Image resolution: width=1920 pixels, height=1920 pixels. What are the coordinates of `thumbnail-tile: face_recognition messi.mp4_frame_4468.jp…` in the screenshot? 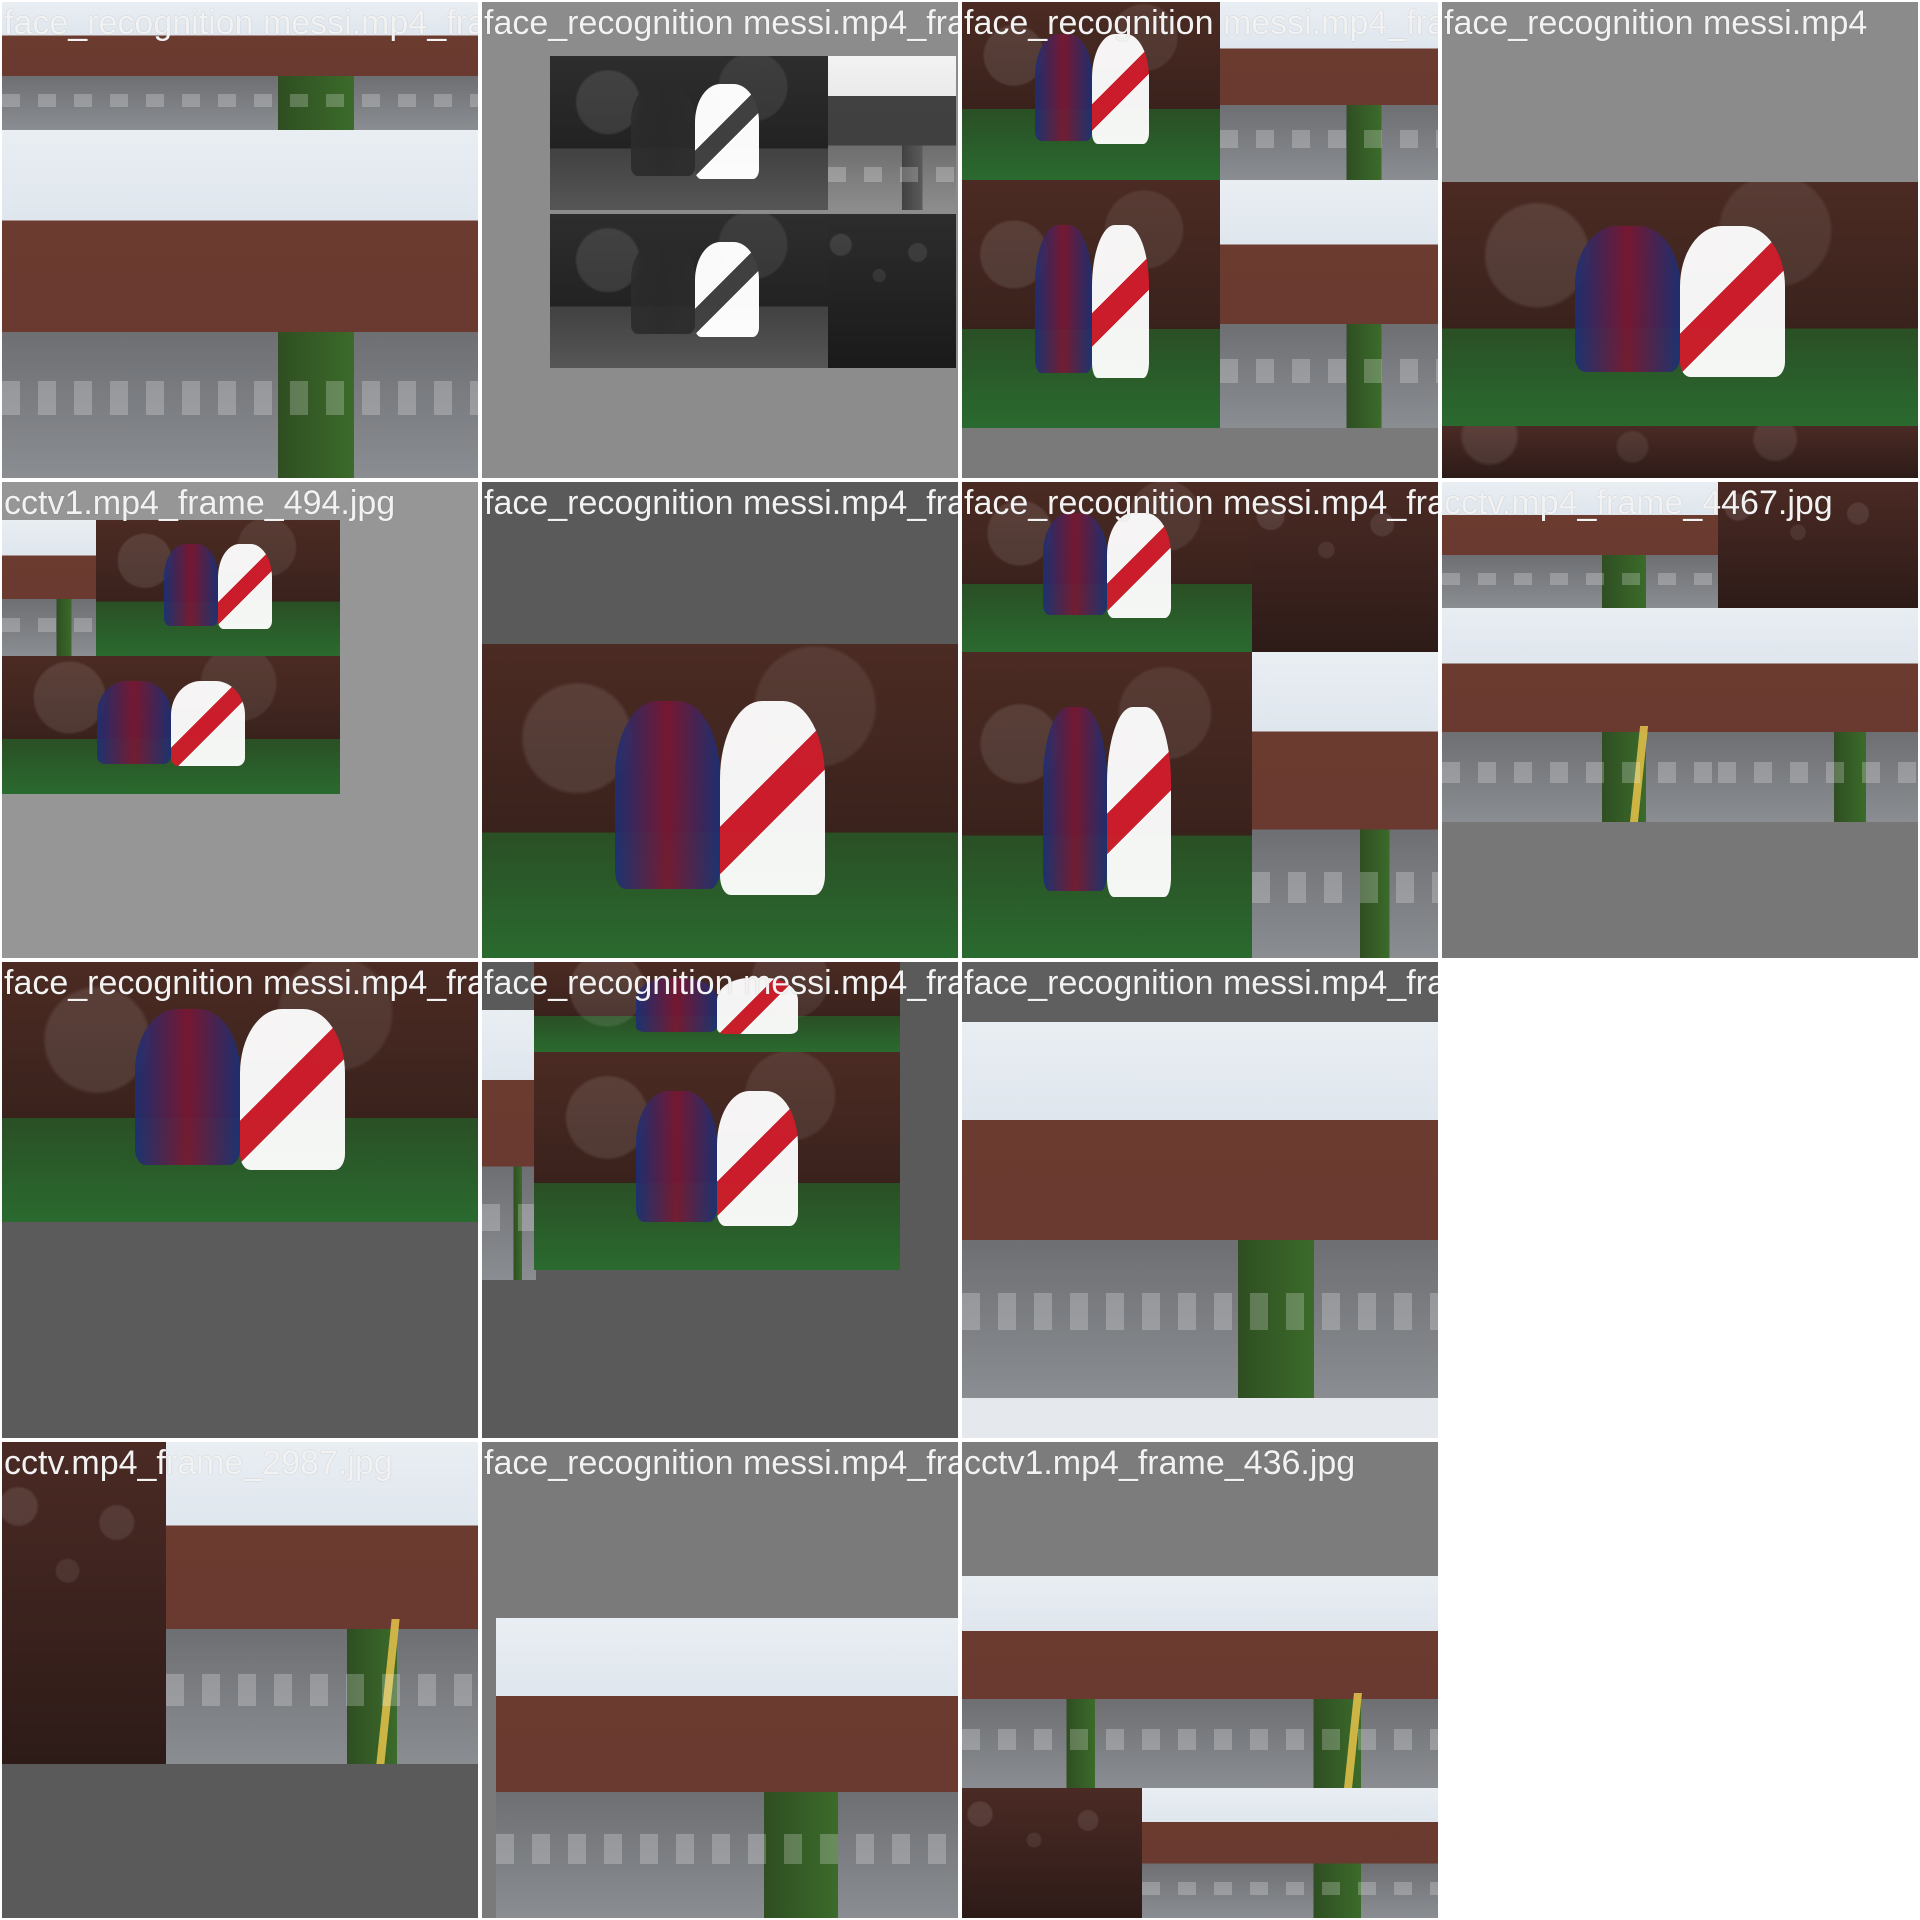 It's located at (720, 720).